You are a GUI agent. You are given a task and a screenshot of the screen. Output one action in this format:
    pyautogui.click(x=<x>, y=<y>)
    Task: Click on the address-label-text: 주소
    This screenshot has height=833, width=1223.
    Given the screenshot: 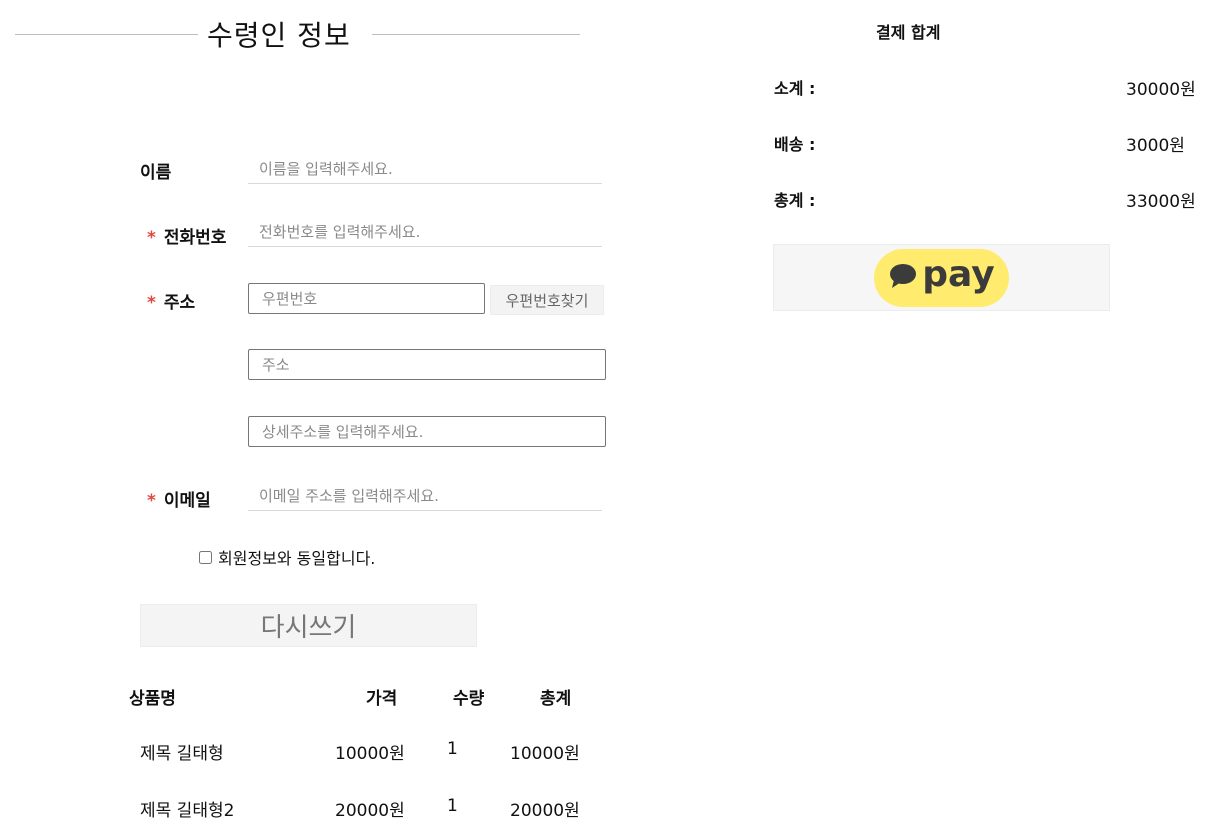 What is the action you would take?
    pyautogui.click(x=179, y=303)
    